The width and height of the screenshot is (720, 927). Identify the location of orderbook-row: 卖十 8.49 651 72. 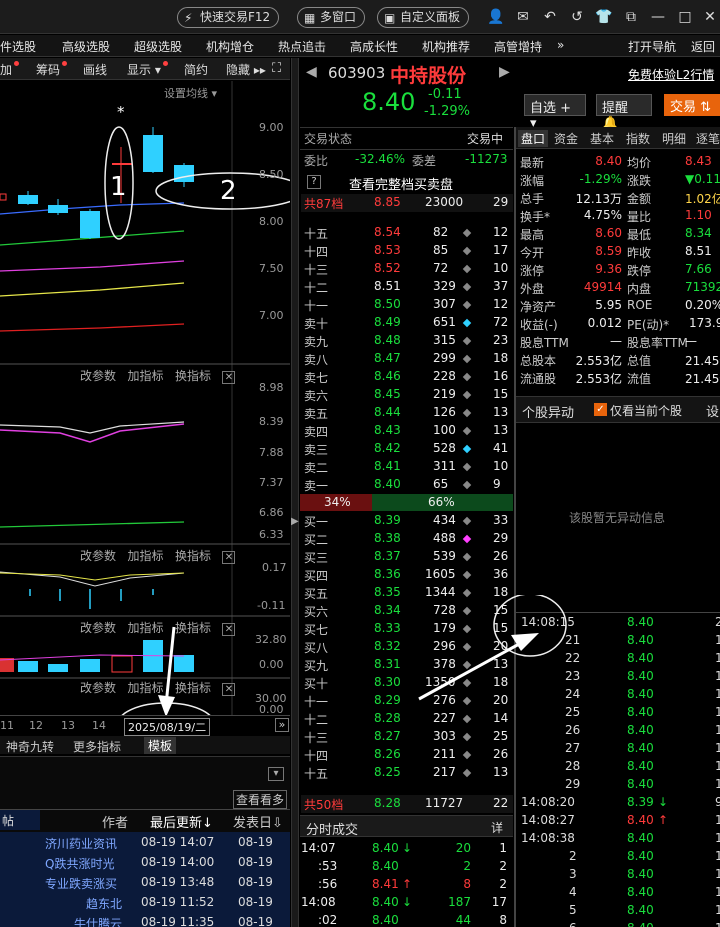
(407, 323).